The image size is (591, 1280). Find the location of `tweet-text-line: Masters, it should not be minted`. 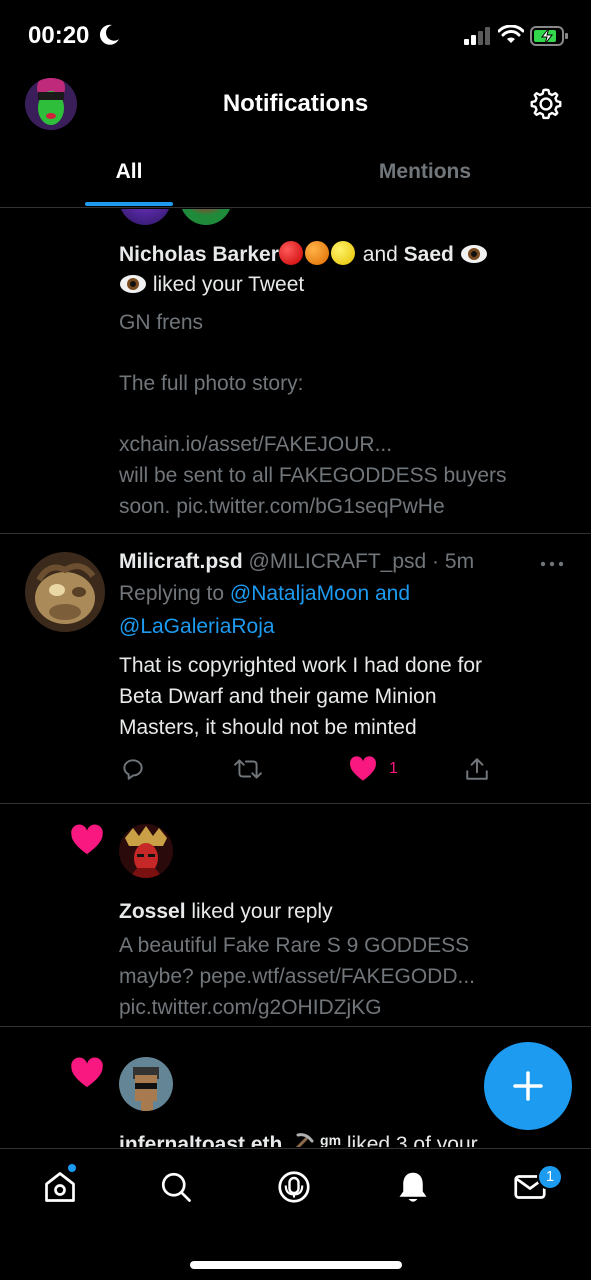

tweet-text-line: Masters, it should not be minted is located at coordinates (268, 727).